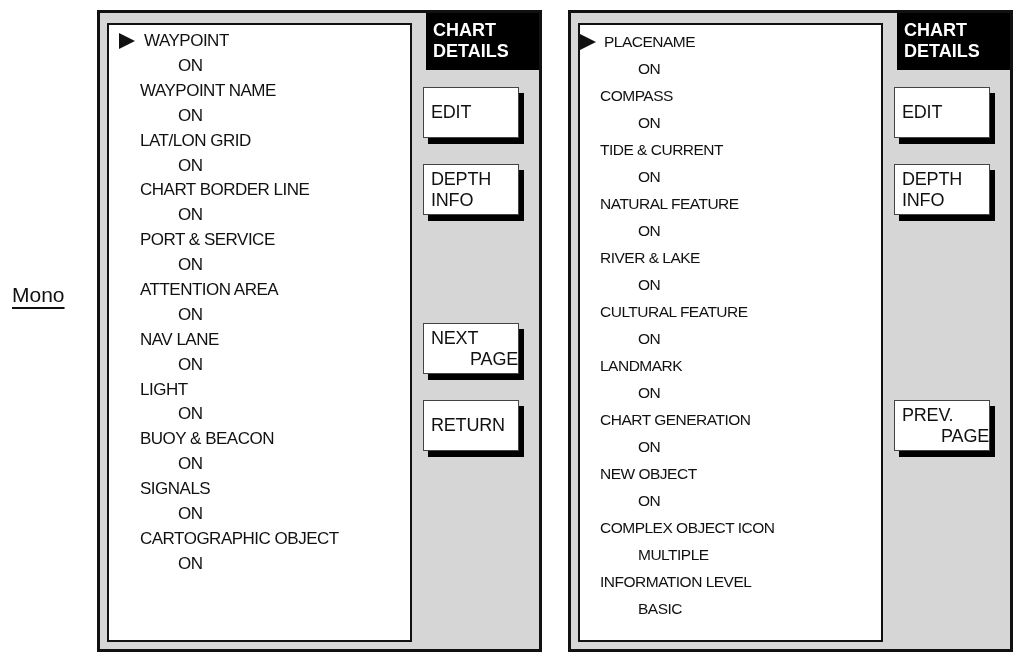 The height and width of the screenshot is (656, 1017). Describe the element at coordinates (687, 528) in the screenshot. I see `setting-name: COMPLEX OBJECT ICON` at that location.